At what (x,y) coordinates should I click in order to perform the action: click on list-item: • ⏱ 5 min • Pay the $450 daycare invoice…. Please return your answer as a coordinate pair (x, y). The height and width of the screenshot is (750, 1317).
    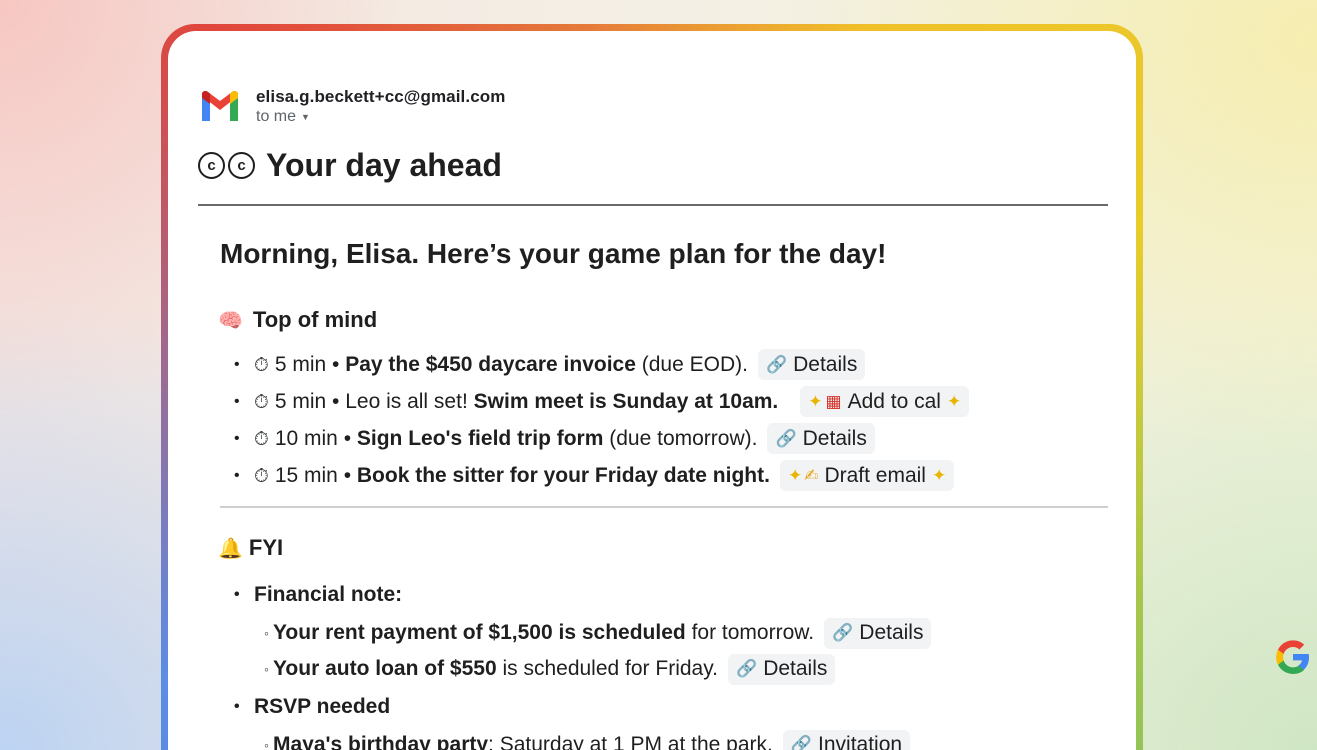
    Looking at the image, I should click on (601, 364).